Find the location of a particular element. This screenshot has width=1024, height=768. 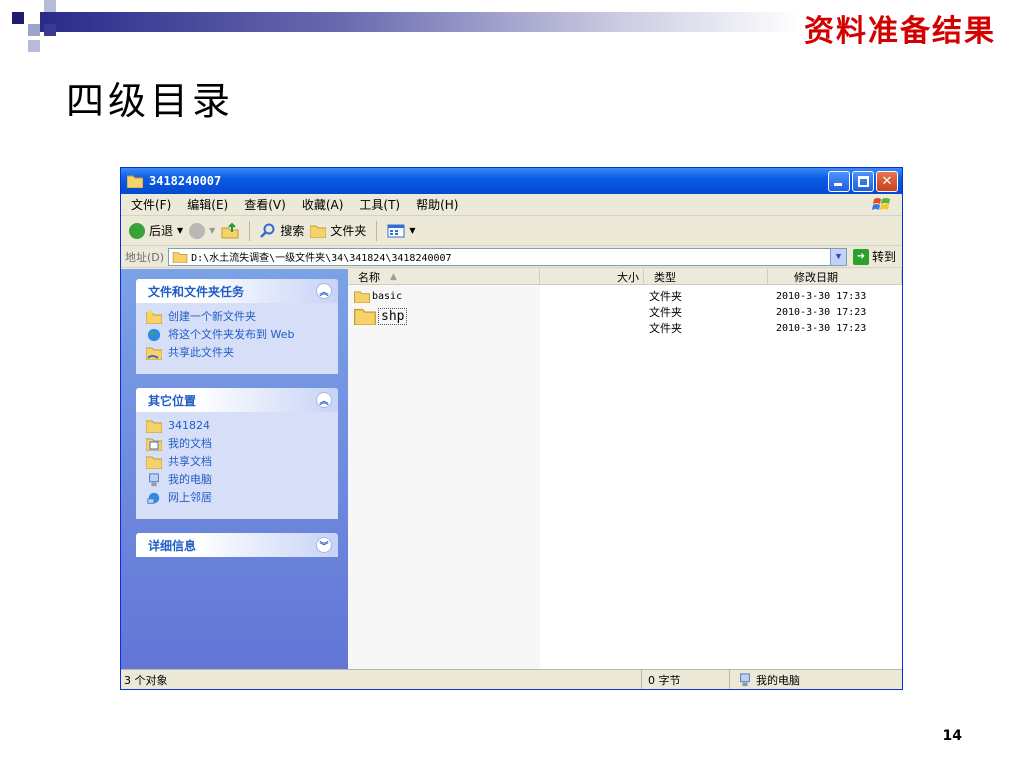

address-dropdown-icon: ▼ is located at coordinates (837, 256).